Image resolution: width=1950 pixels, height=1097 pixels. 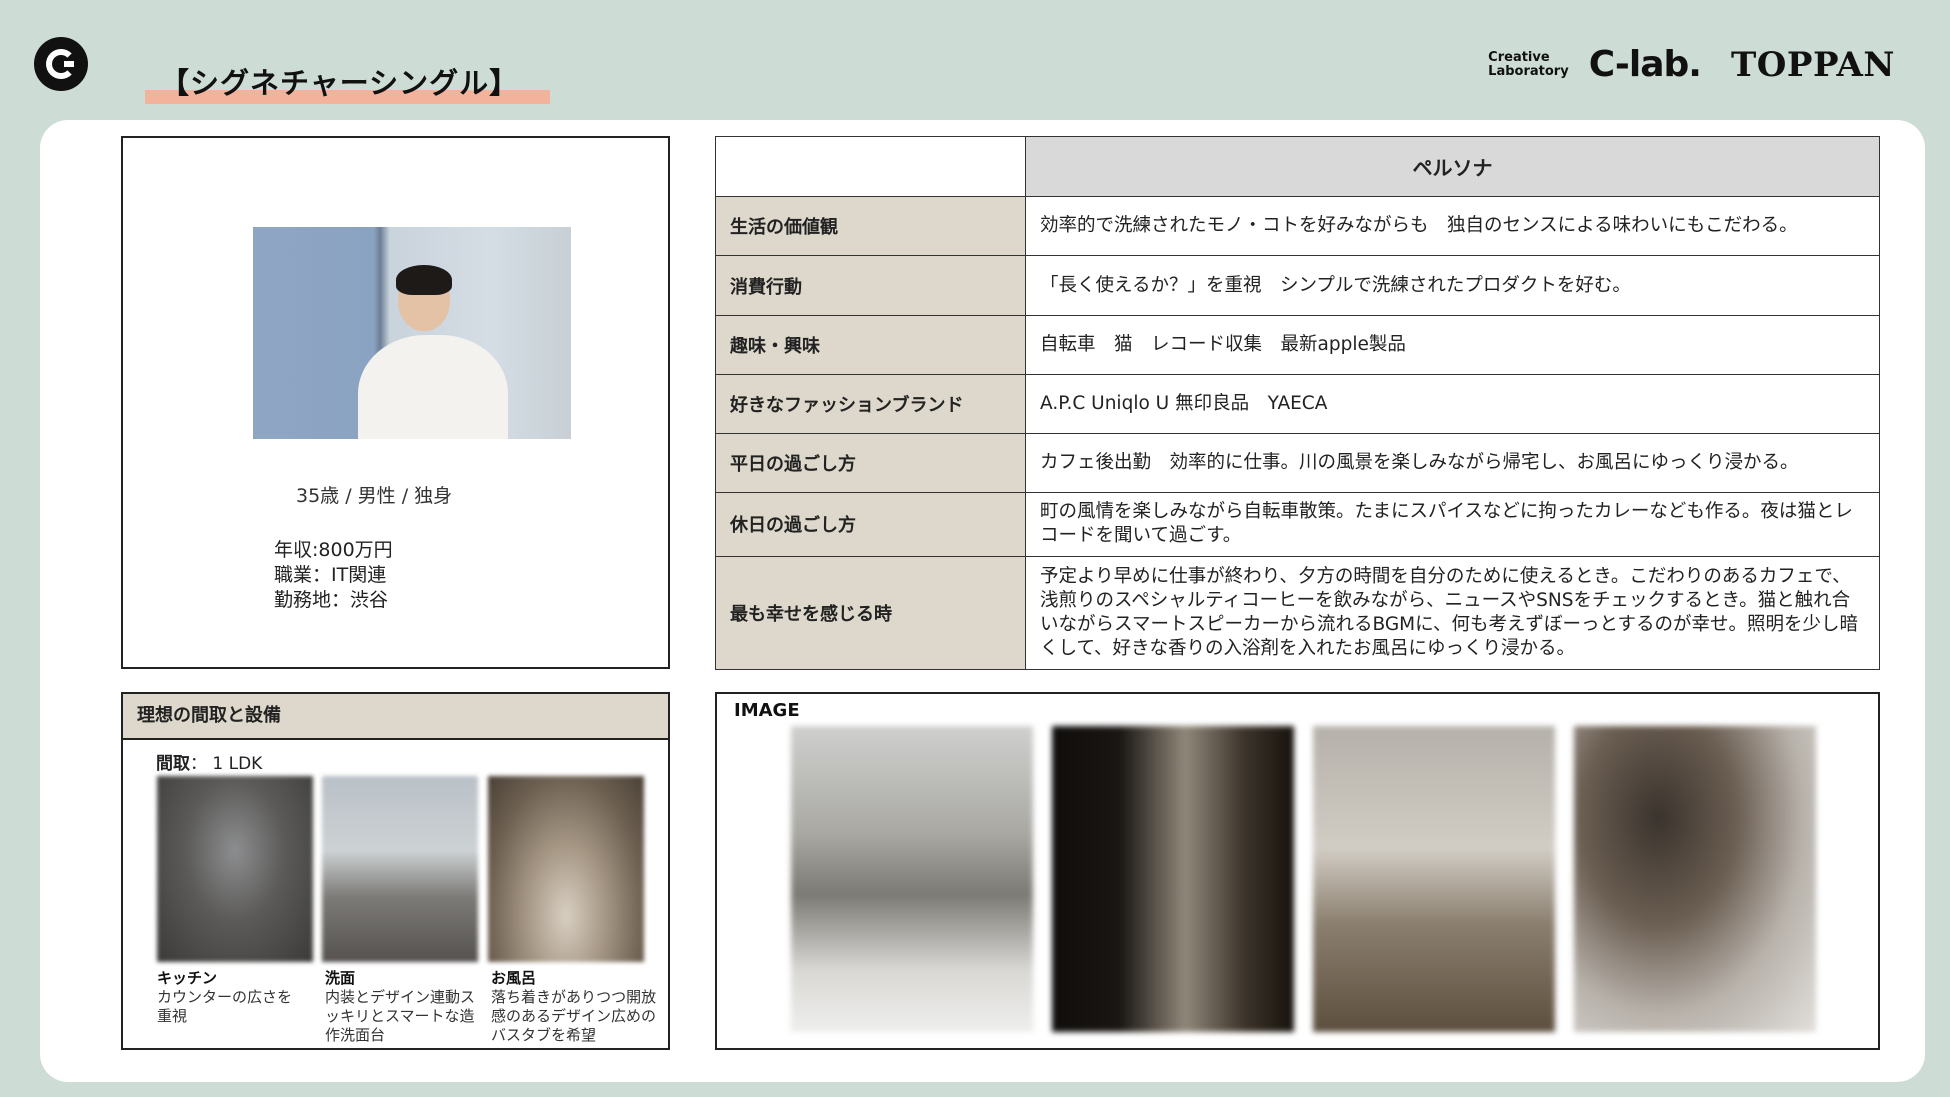 I want to click on room-label-bath: お風呂 落ち着きがありつつ開放感のあるデザイン広めのバスタブを希望, so click(x=576, y=1007).